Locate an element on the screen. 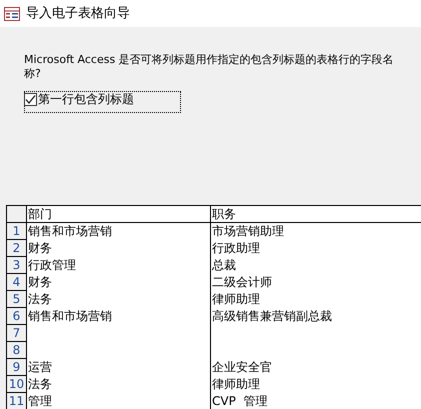 This screenshot has width=421, height=409. question-text: Microsoft Access 是否可将列标题用作指定的包含列标题的表格行的字段名称? is located at coordinates (209, 67).